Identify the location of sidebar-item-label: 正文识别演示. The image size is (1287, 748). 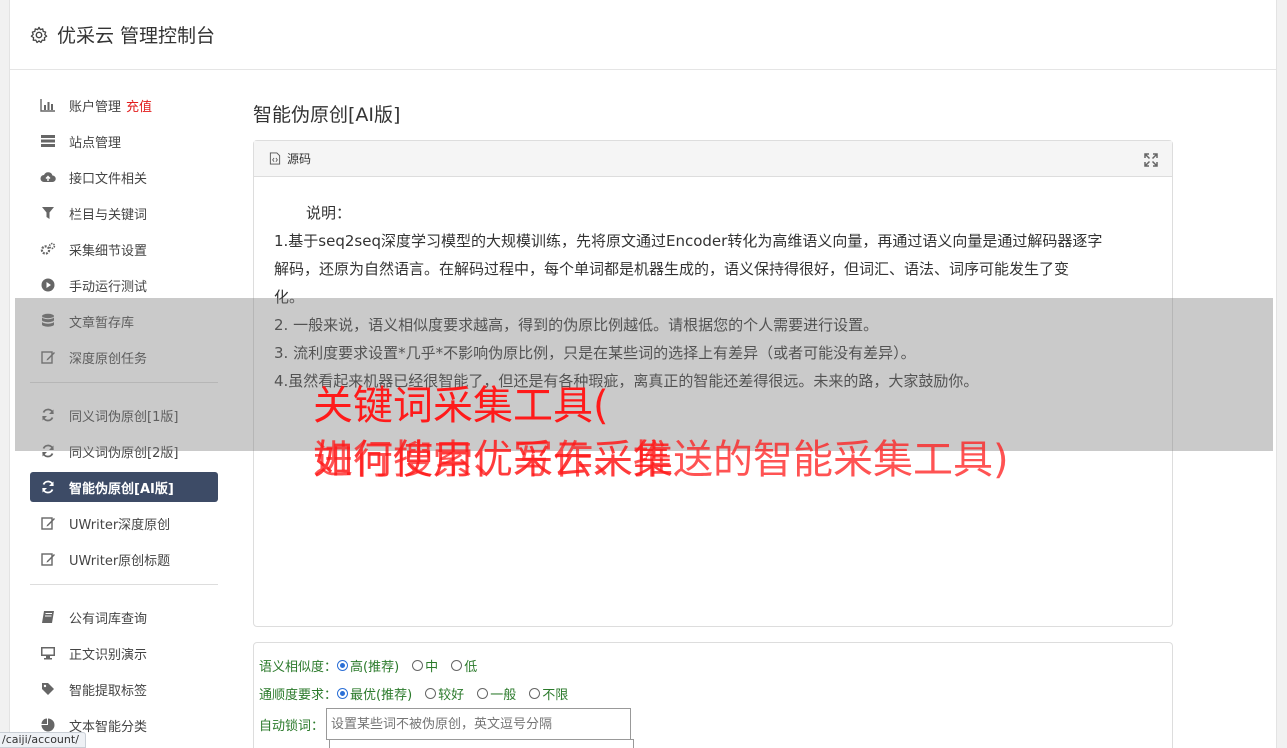
(108, 655).